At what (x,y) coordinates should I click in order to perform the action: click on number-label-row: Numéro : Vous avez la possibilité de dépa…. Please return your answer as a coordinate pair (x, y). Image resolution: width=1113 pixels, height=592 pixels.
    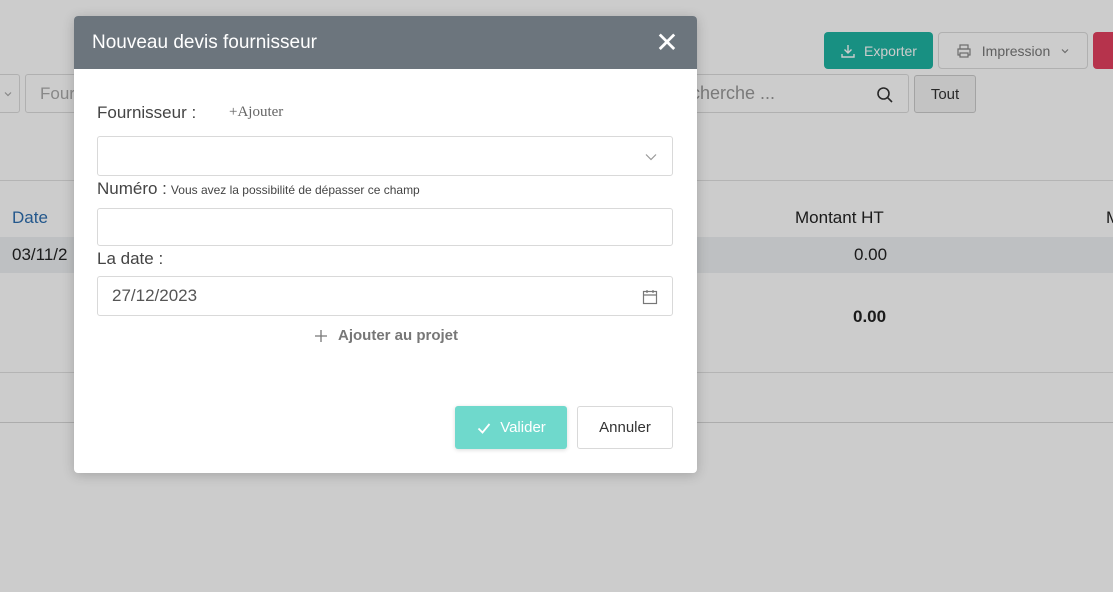
    Looking at the image, I should click on (258, 189).